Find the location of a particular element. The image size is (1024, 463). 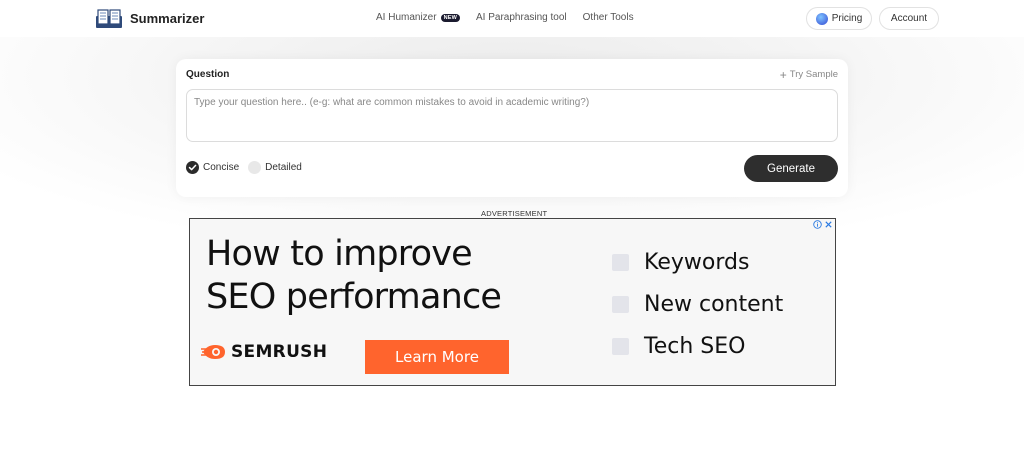

info-icon is located at coordinates (817, 224).